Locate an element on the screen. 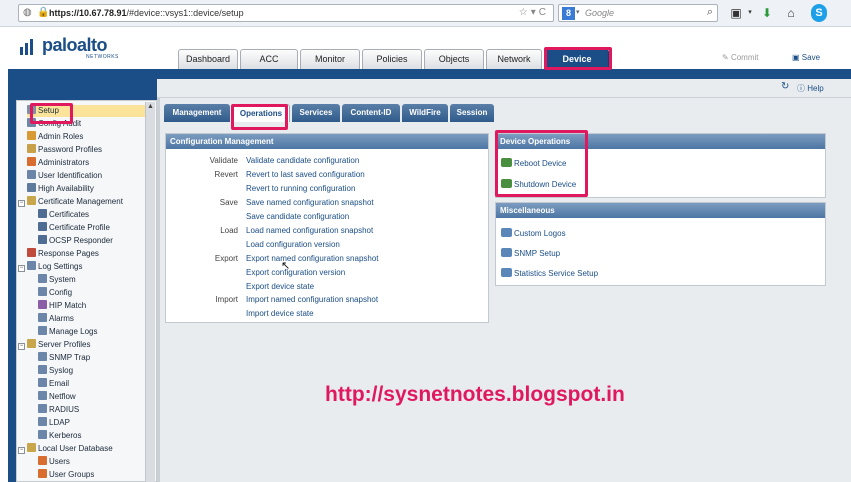  tab-wildfire: WildFire is located at coordinates (425, 113).